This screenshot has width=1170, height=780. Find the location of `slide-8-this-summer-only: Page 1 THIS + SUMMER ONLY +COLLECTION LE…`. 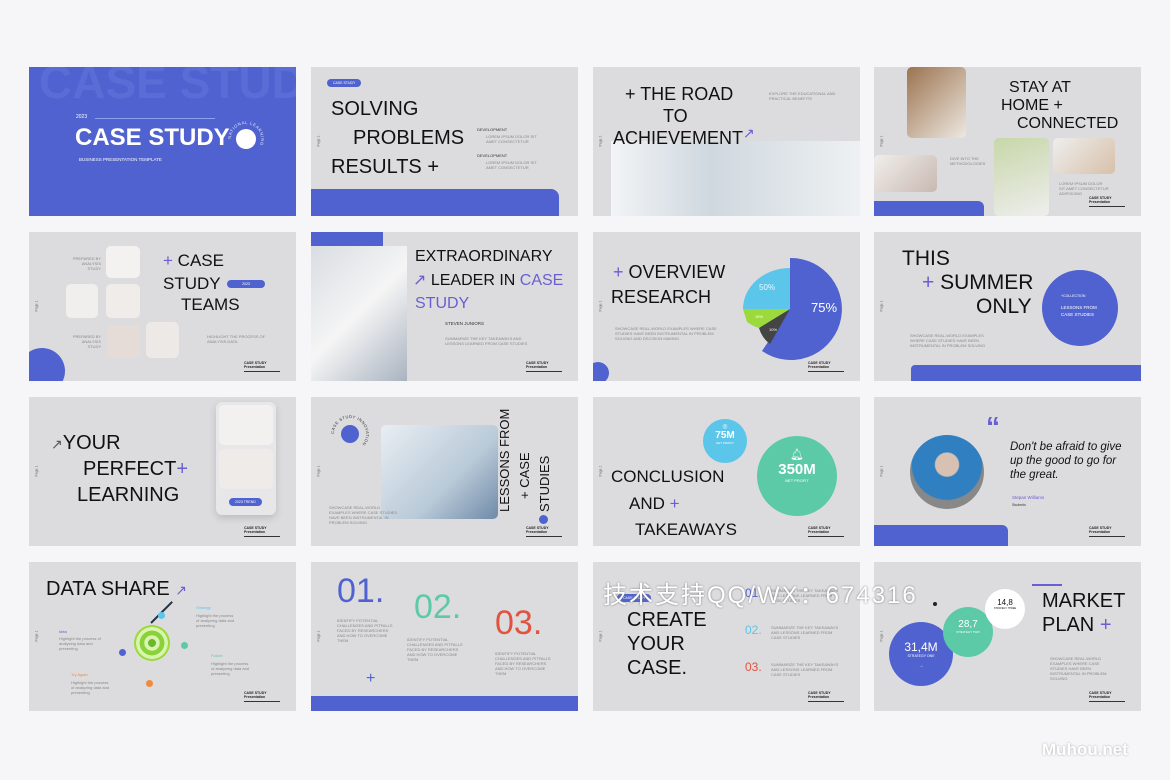

slide-8-this-summer-only: Page 1 THIS + SUMMER ONLY +COLLECTION LE… is located at coordinates (1007, 306).